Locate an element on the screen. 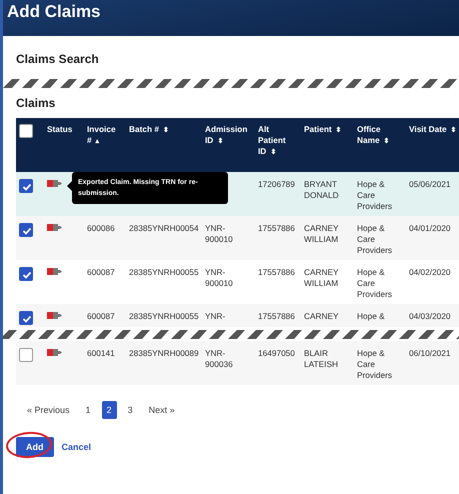 This screenshot has height=494, width=459. table-cell: 28385YNRH00089 is located at coordinates (164, 353).